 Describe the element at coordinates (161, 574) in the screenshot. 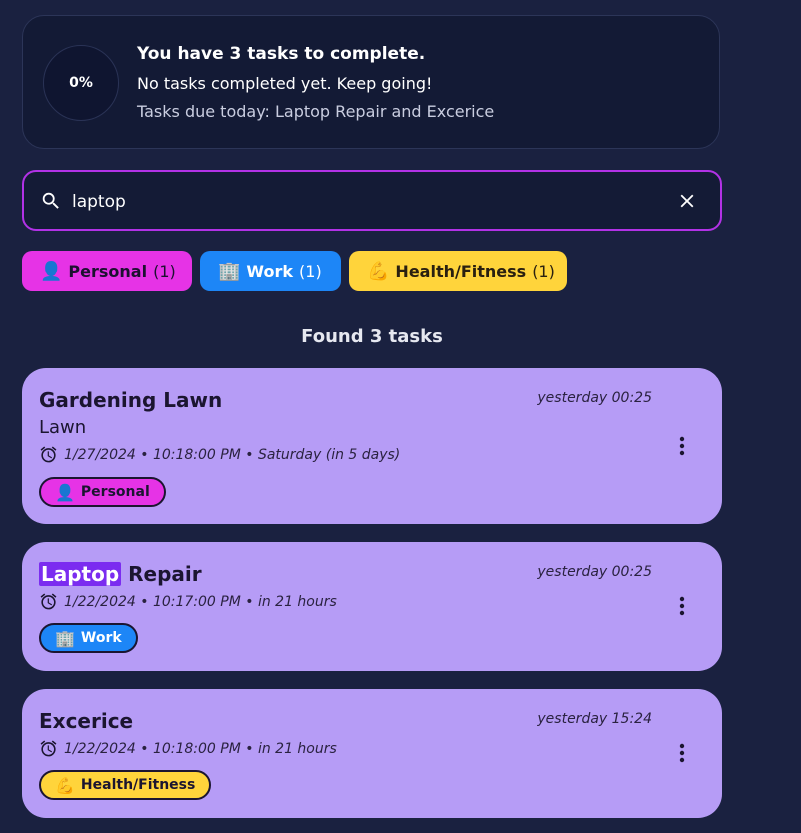

I see `task-title-rest: Repair` at that location.